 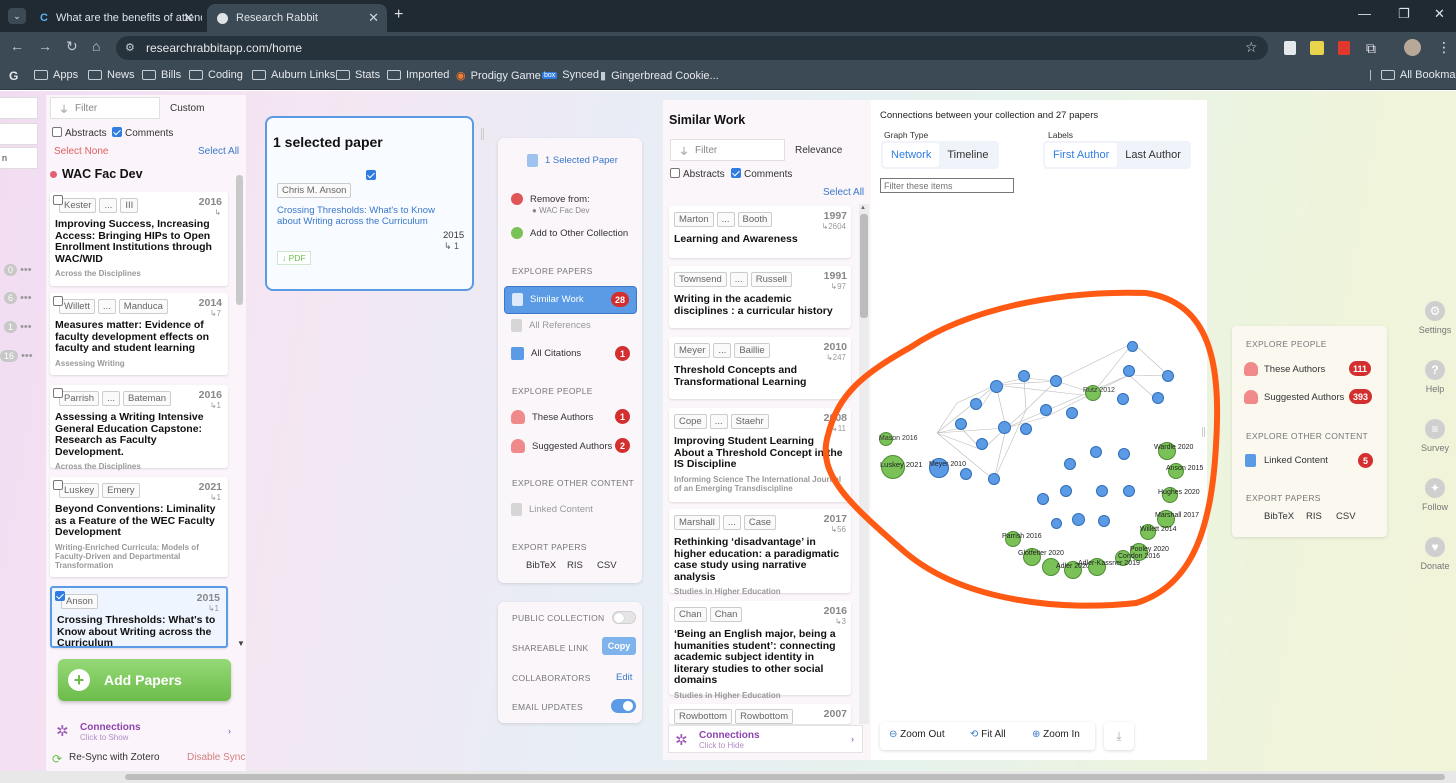 What do you see at coordinates (146, 732) in the screenshot?
I see `connections-toggle: ✲ Connections Click to Show ›` at bounding box center [146, 732].